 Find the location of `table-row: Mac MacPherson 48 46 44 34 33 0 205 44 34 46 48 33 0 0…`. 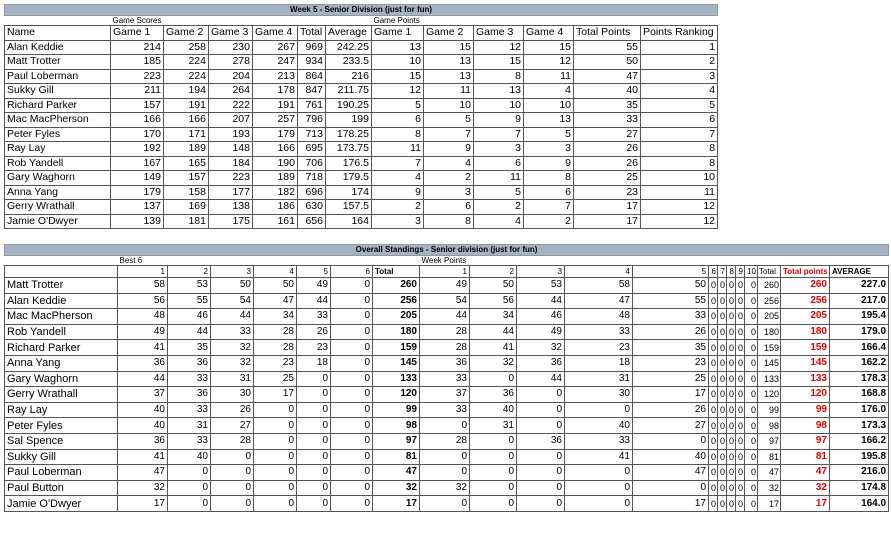

table-row: Mac MacPherson 48 46 44 34 33 0 205 44 34 46 48 33 0 0… is located at coordinates (447, 316).